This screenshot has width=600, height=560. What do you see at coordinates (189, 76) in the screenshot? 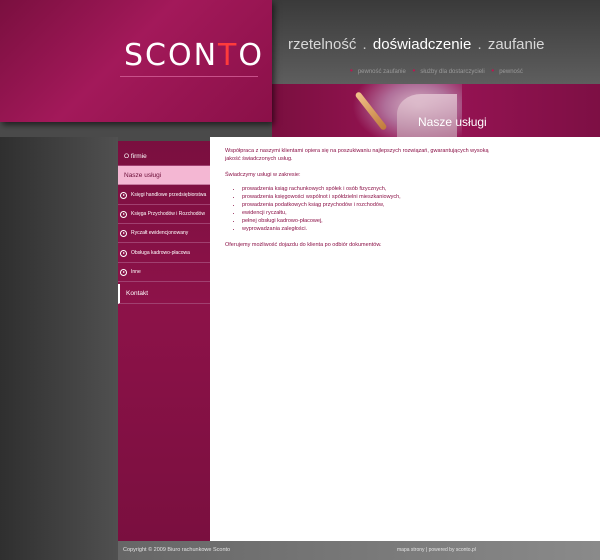
I see `logo-underline` at bounding box center [189, 76].